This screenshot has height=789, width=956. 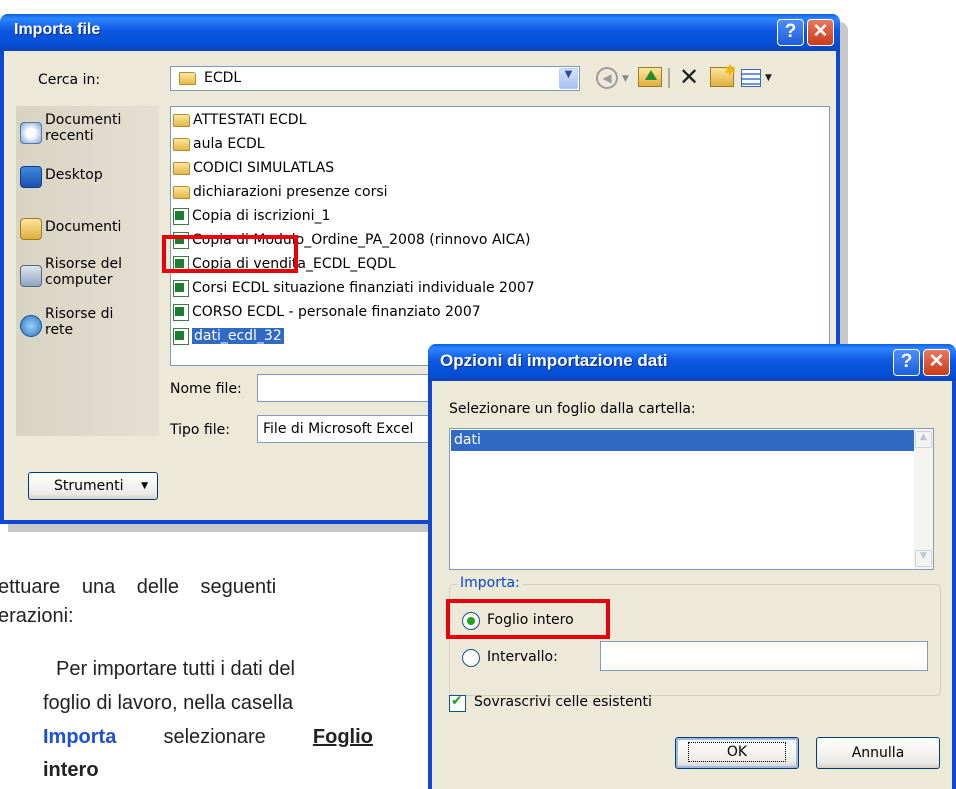 What do you see at coordinates (336, 312) in the screenshot?
I see `file-name: CORSO ECDL - personale finanziato 2007` at bounding box center [336, 312].